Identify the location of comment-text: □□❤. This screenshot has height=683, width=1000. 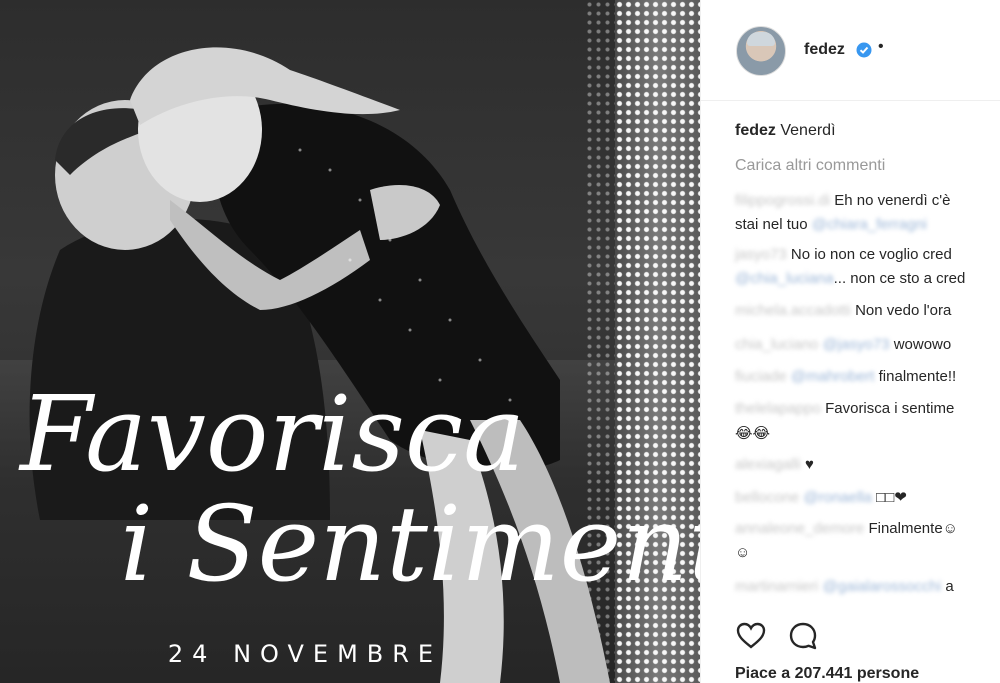
(891, 497).